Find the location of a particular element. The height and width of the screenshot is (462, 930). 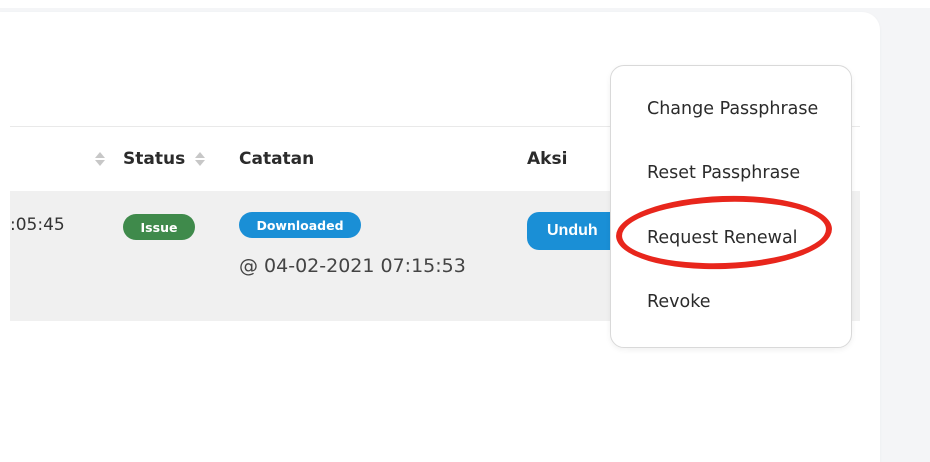

menu-item-change-passphrase: Change Passphrase is located at coordinates (732, 109).